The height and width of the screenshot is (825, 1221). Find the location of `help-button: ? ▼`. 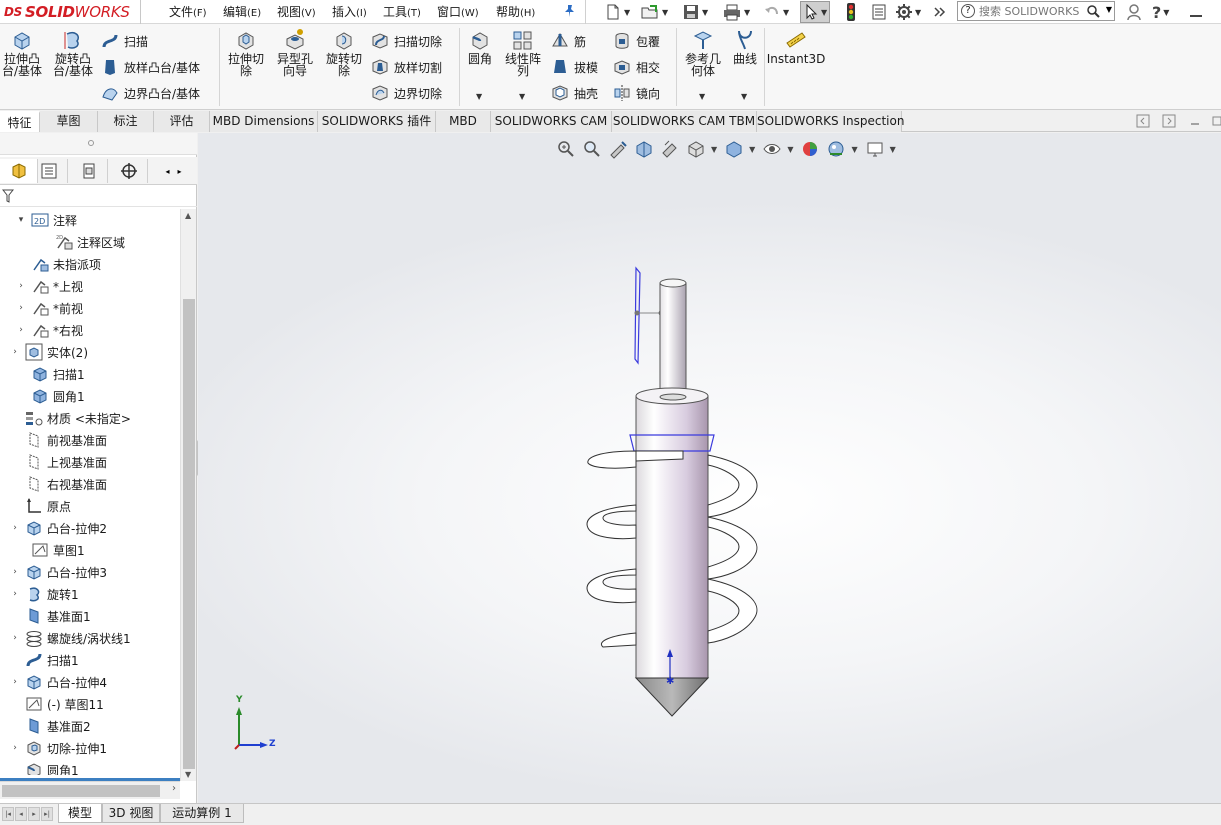

help-button: ? ▼ is located at coordinates (1160, 12).